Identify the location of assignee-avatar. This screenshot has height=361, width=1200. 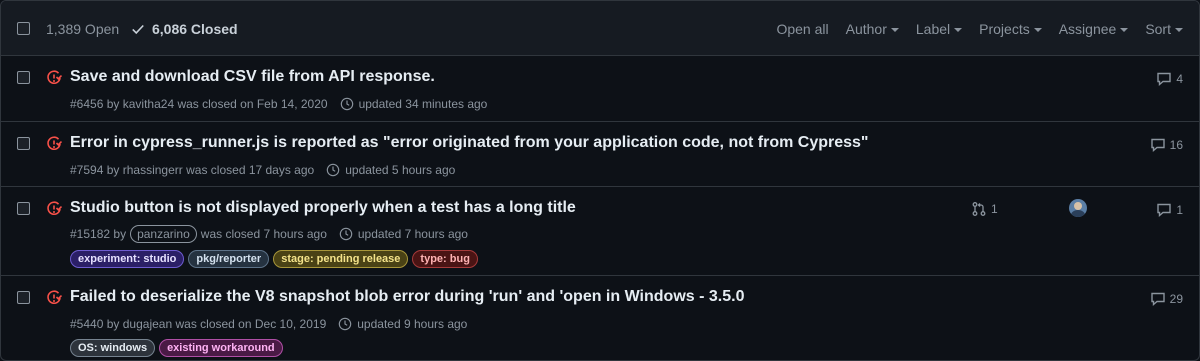
(1078, 208).